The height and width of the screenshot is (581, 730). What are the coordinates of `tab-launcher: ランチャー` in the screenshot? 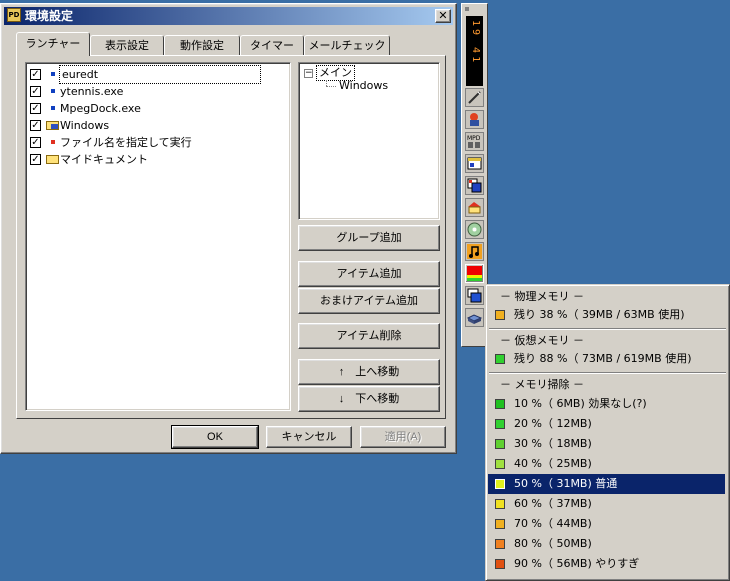 It's located at (53, 44).